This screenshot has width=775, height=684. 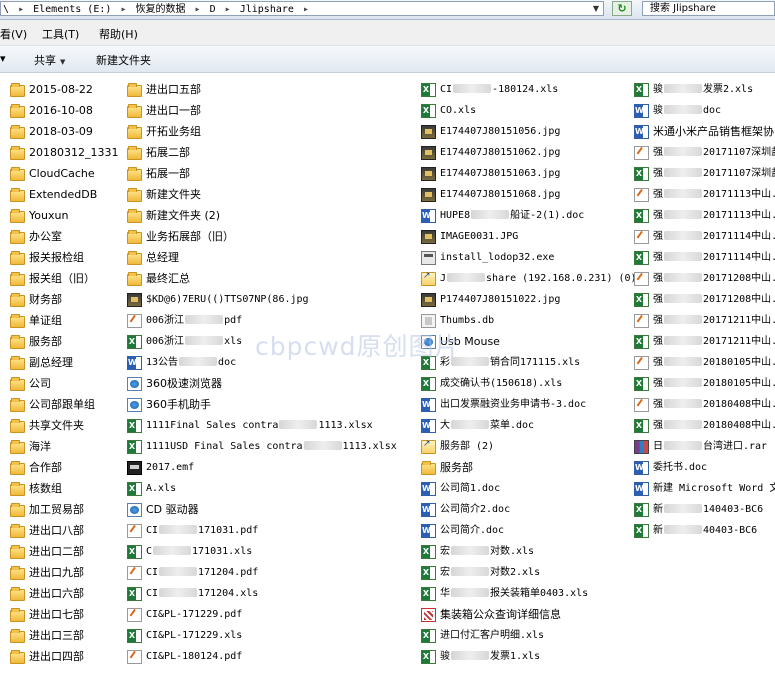 What do you see at coordinates (64, 320) in the screenshot?
I see `folder-item: 单证组` at bounding box center [64, 320].